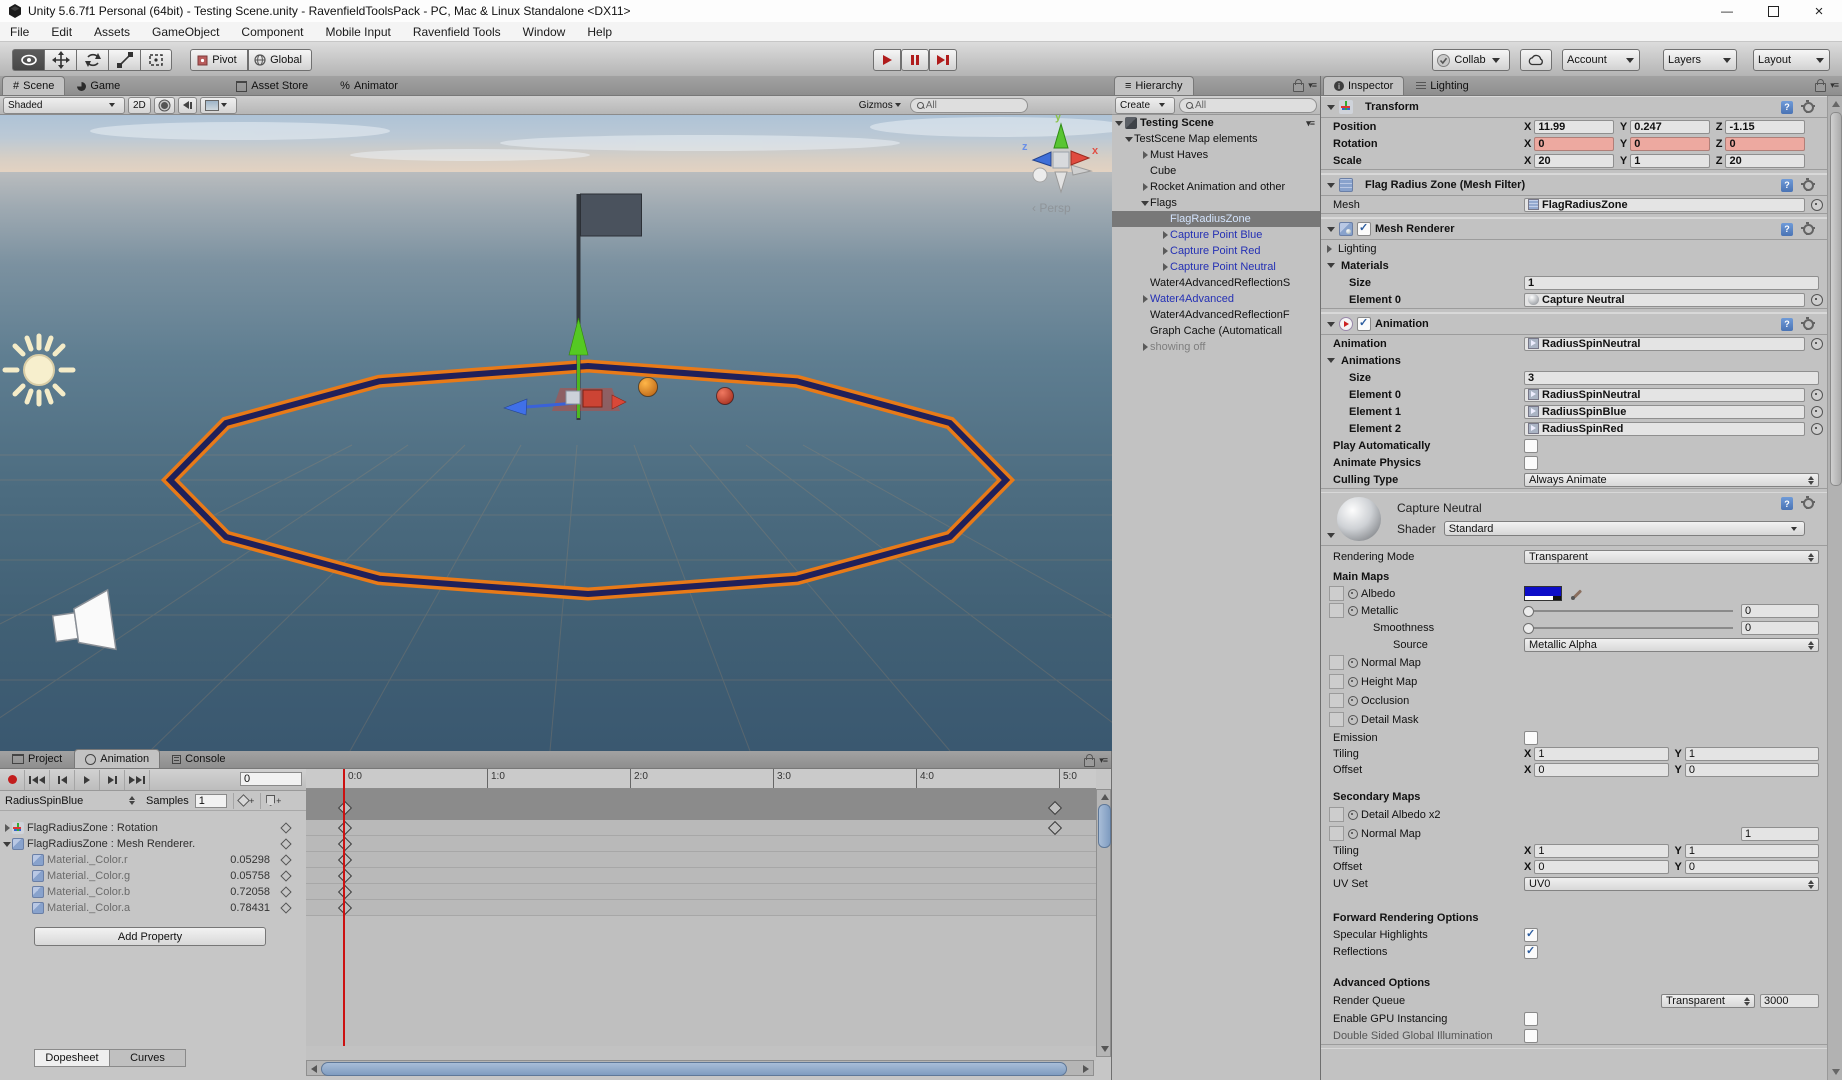  What do you see at coordinates (1058, 119) in the screenshot?
I see `axis-y-label: y` at bounding box center [1058, 119].